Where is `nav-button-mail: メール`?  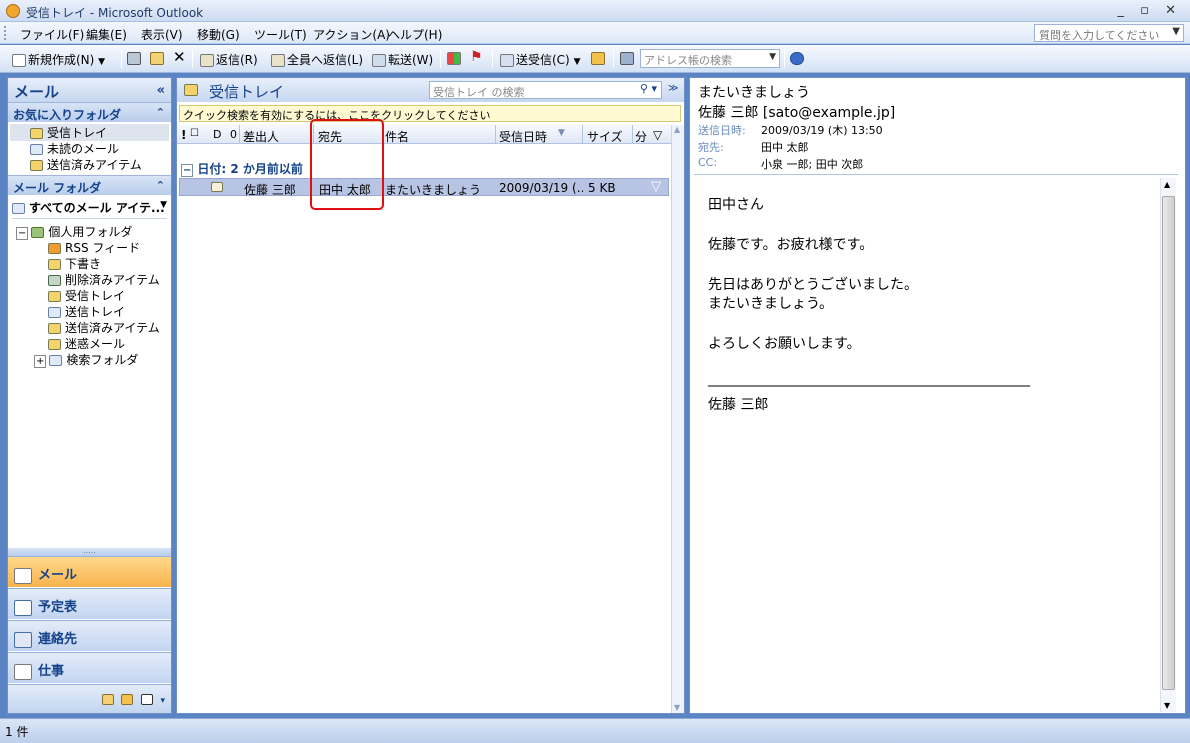
nav-button-mail: メール is located at coordinates (89, 571).